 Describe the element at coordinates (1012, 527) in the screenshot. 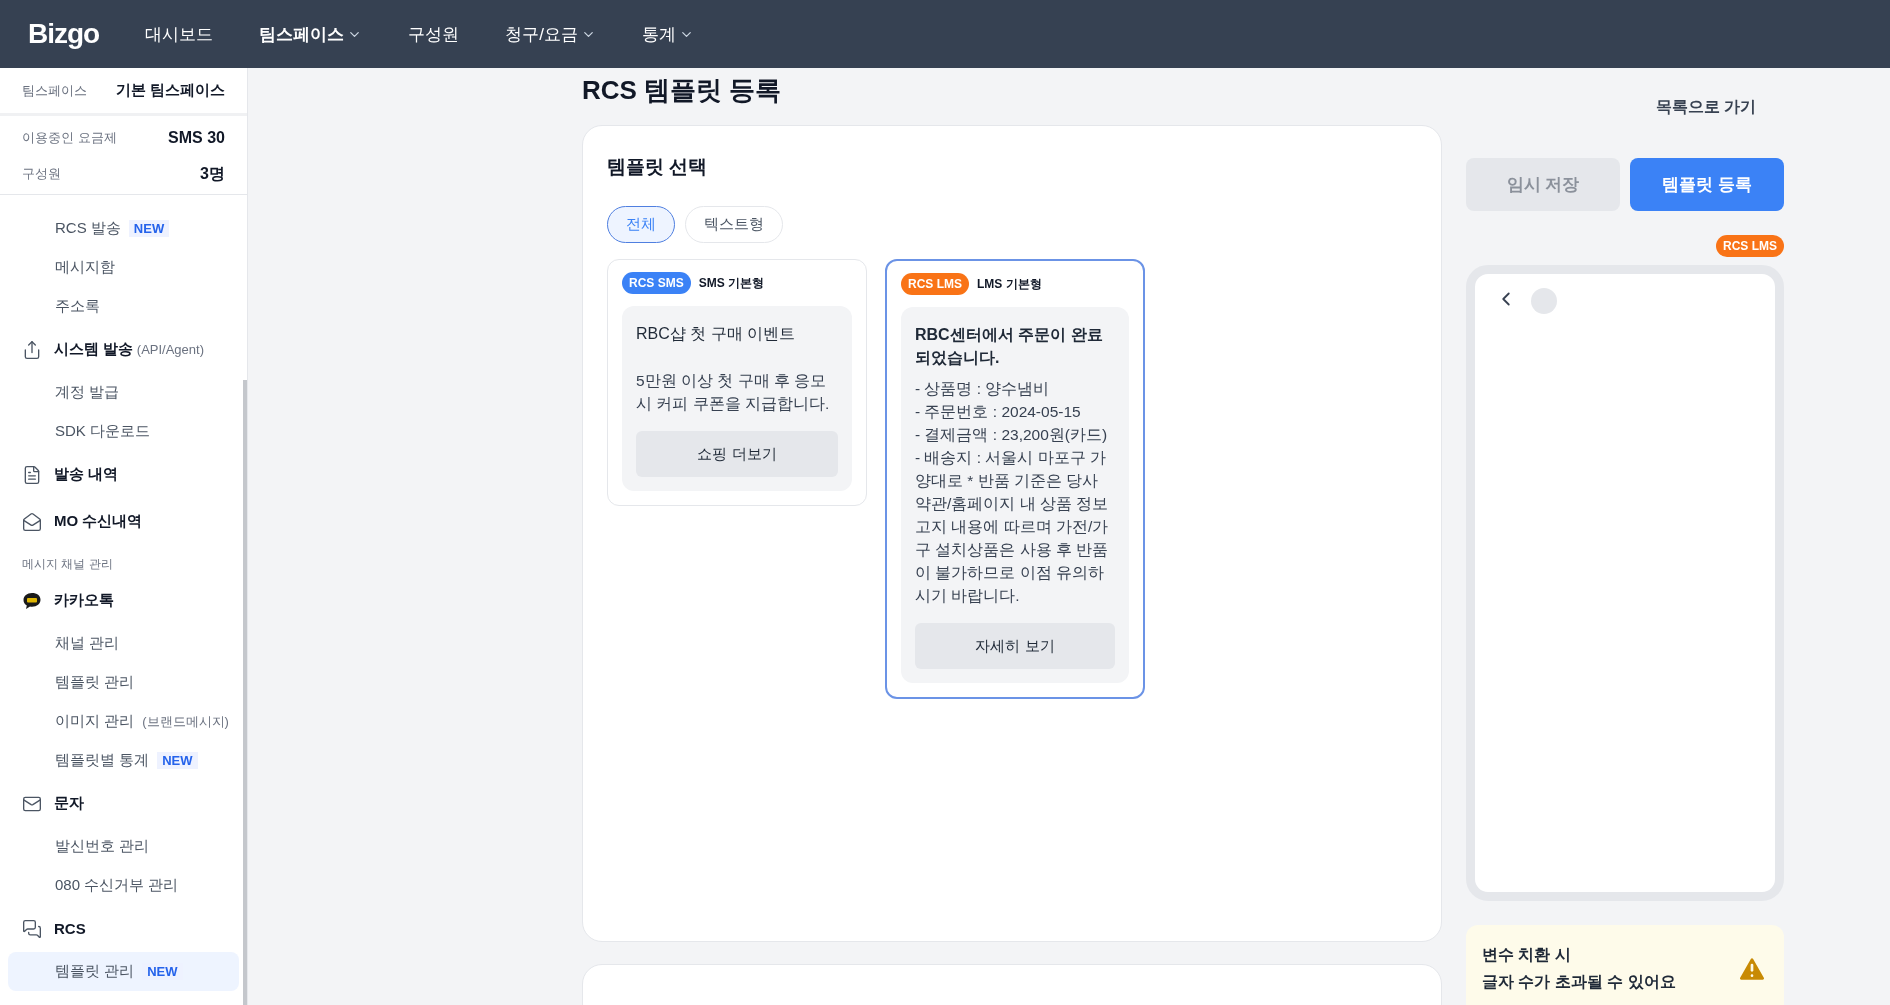

I see `message-text: - 배송지 : 서울시 마포구 가양대로 * 반품 기준은 당사 약관/홈페이지 내 상품 정보 고지 내용에 따르며 가전/가구 설치상품은 사용 후 반품이 불가하므로 이점 유의하시기 바랍니다.` at that location.